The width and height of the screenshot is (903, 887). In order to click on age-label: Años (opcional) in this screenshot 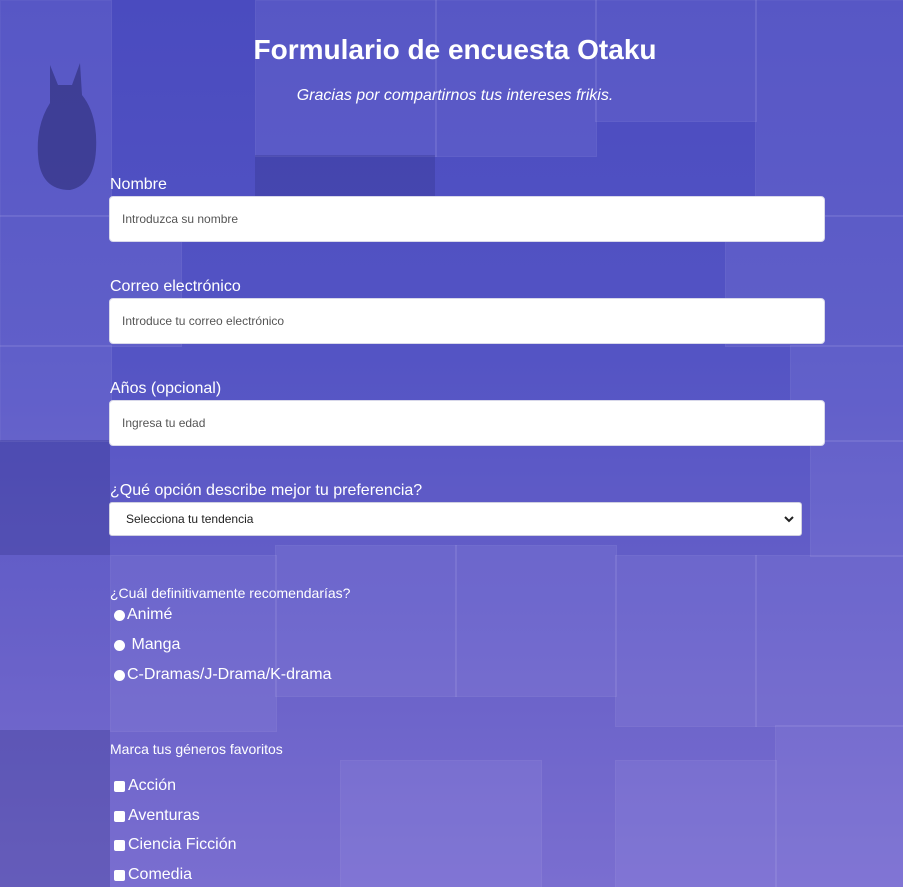, I will do `click(166, 388)`.